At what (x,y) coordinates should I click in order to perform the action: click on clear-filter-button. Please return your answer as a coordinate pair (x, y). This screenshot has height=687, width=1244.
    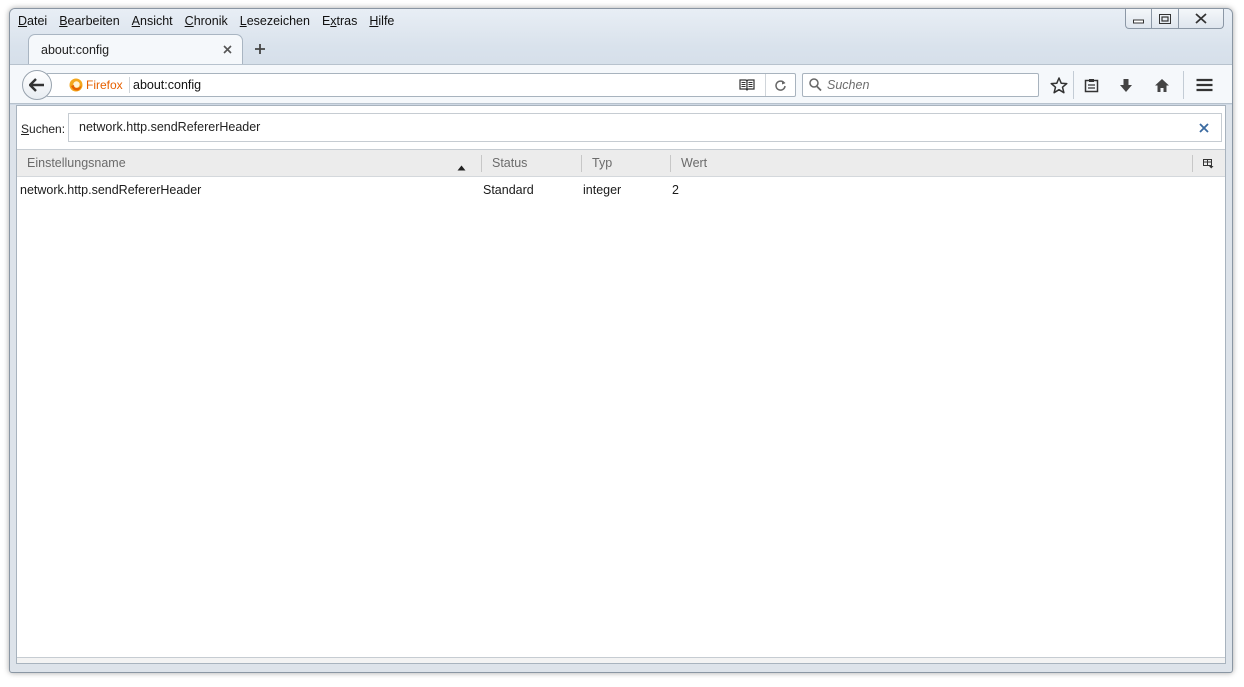
    Looking at the image, I should click on (1204, 128).